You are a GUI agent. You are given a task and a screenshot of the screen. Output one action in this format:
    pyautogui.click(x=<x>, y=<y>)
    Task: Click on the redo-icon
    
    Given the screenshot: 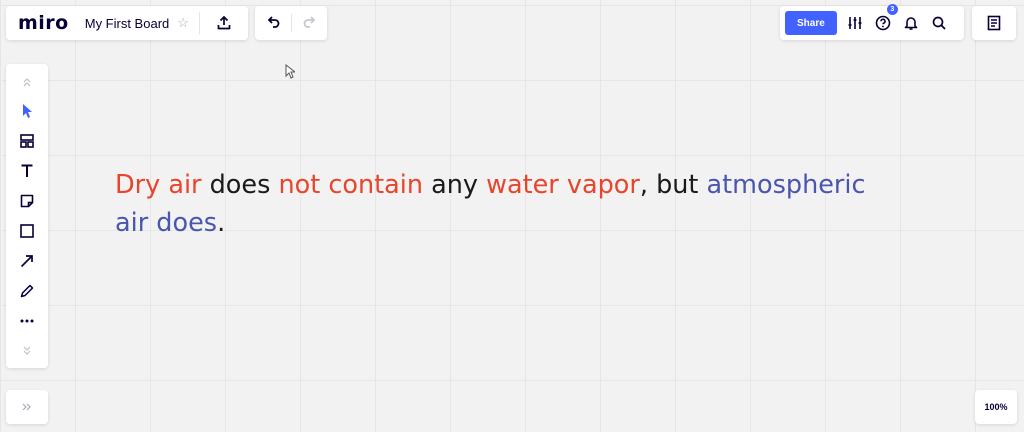 What is the action you would take?
    pyautogui.click(x=310, y=23)
    